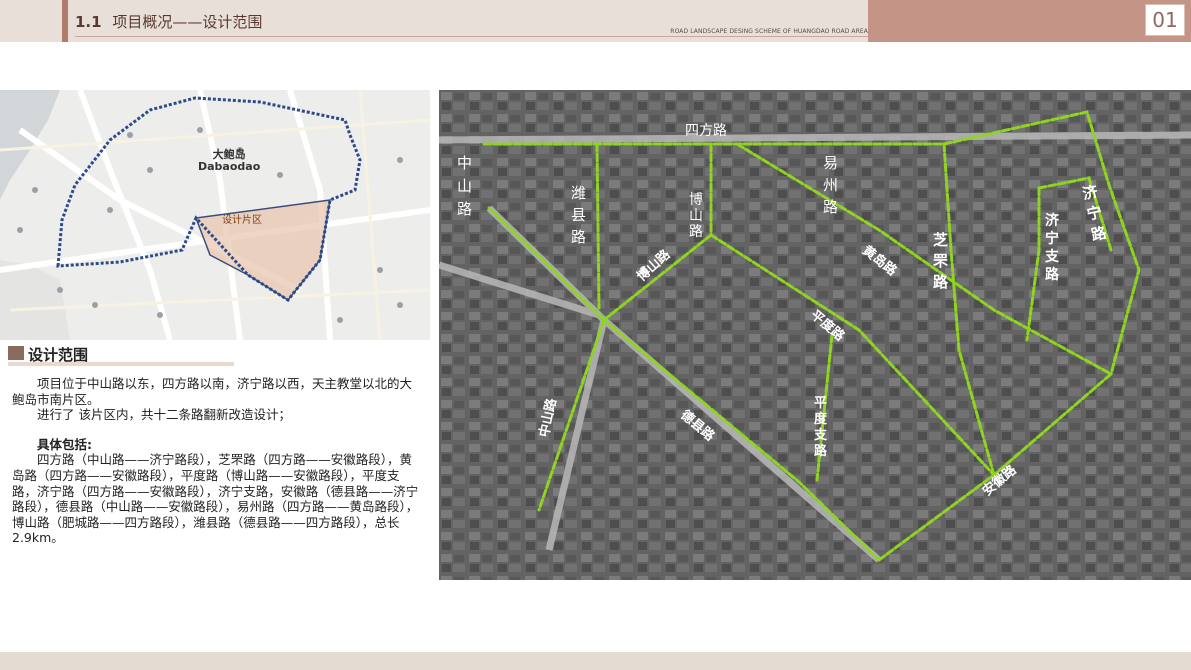 This screenshot has width=1191, height=670. I want to click on design-area-label: 设计片区, so click(242, 220).